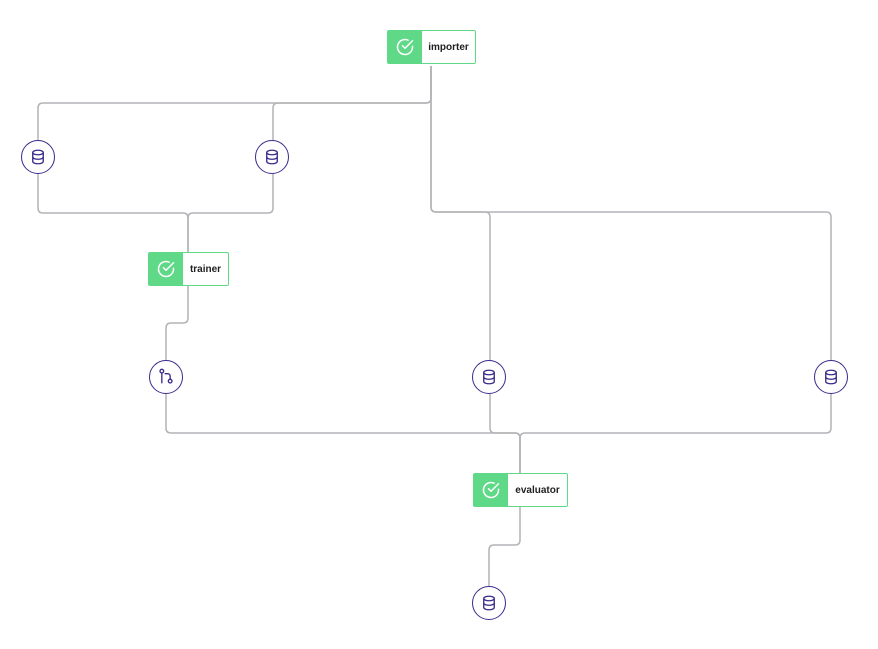  I want to click on edge-evaluator-to-evaluator-out, so click(504, 546).